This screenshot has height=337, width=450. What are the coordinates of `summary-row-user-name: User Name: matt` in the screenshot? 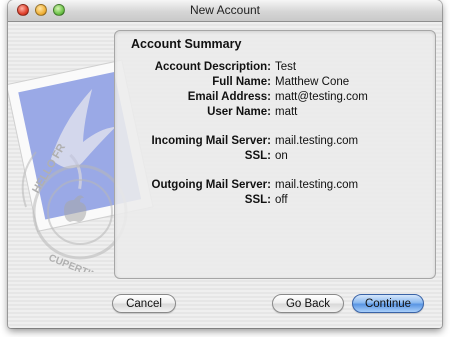 It's located at (275, 113).